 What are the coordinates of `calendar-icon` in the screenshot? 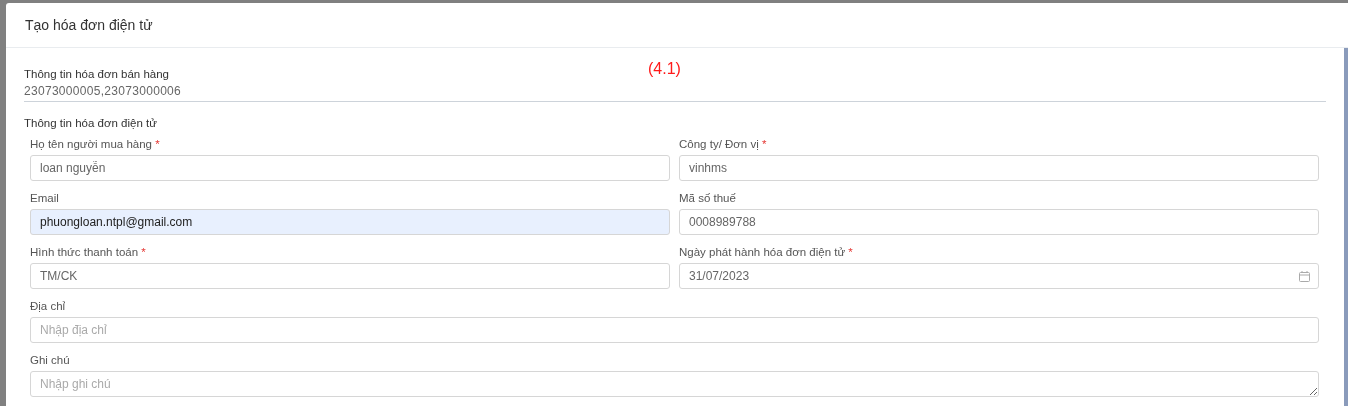 It's located at (1304, 276).